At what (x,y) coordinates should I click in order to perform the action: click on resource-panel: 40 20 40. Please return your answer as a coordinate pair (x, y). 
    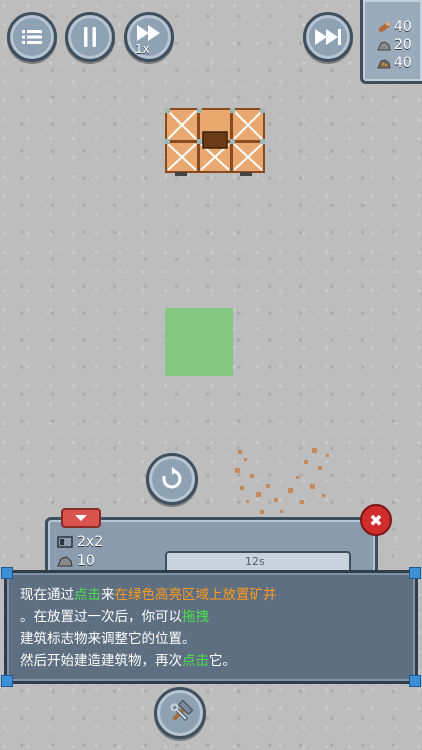
    Looking at the image, I should click on (391, 42).